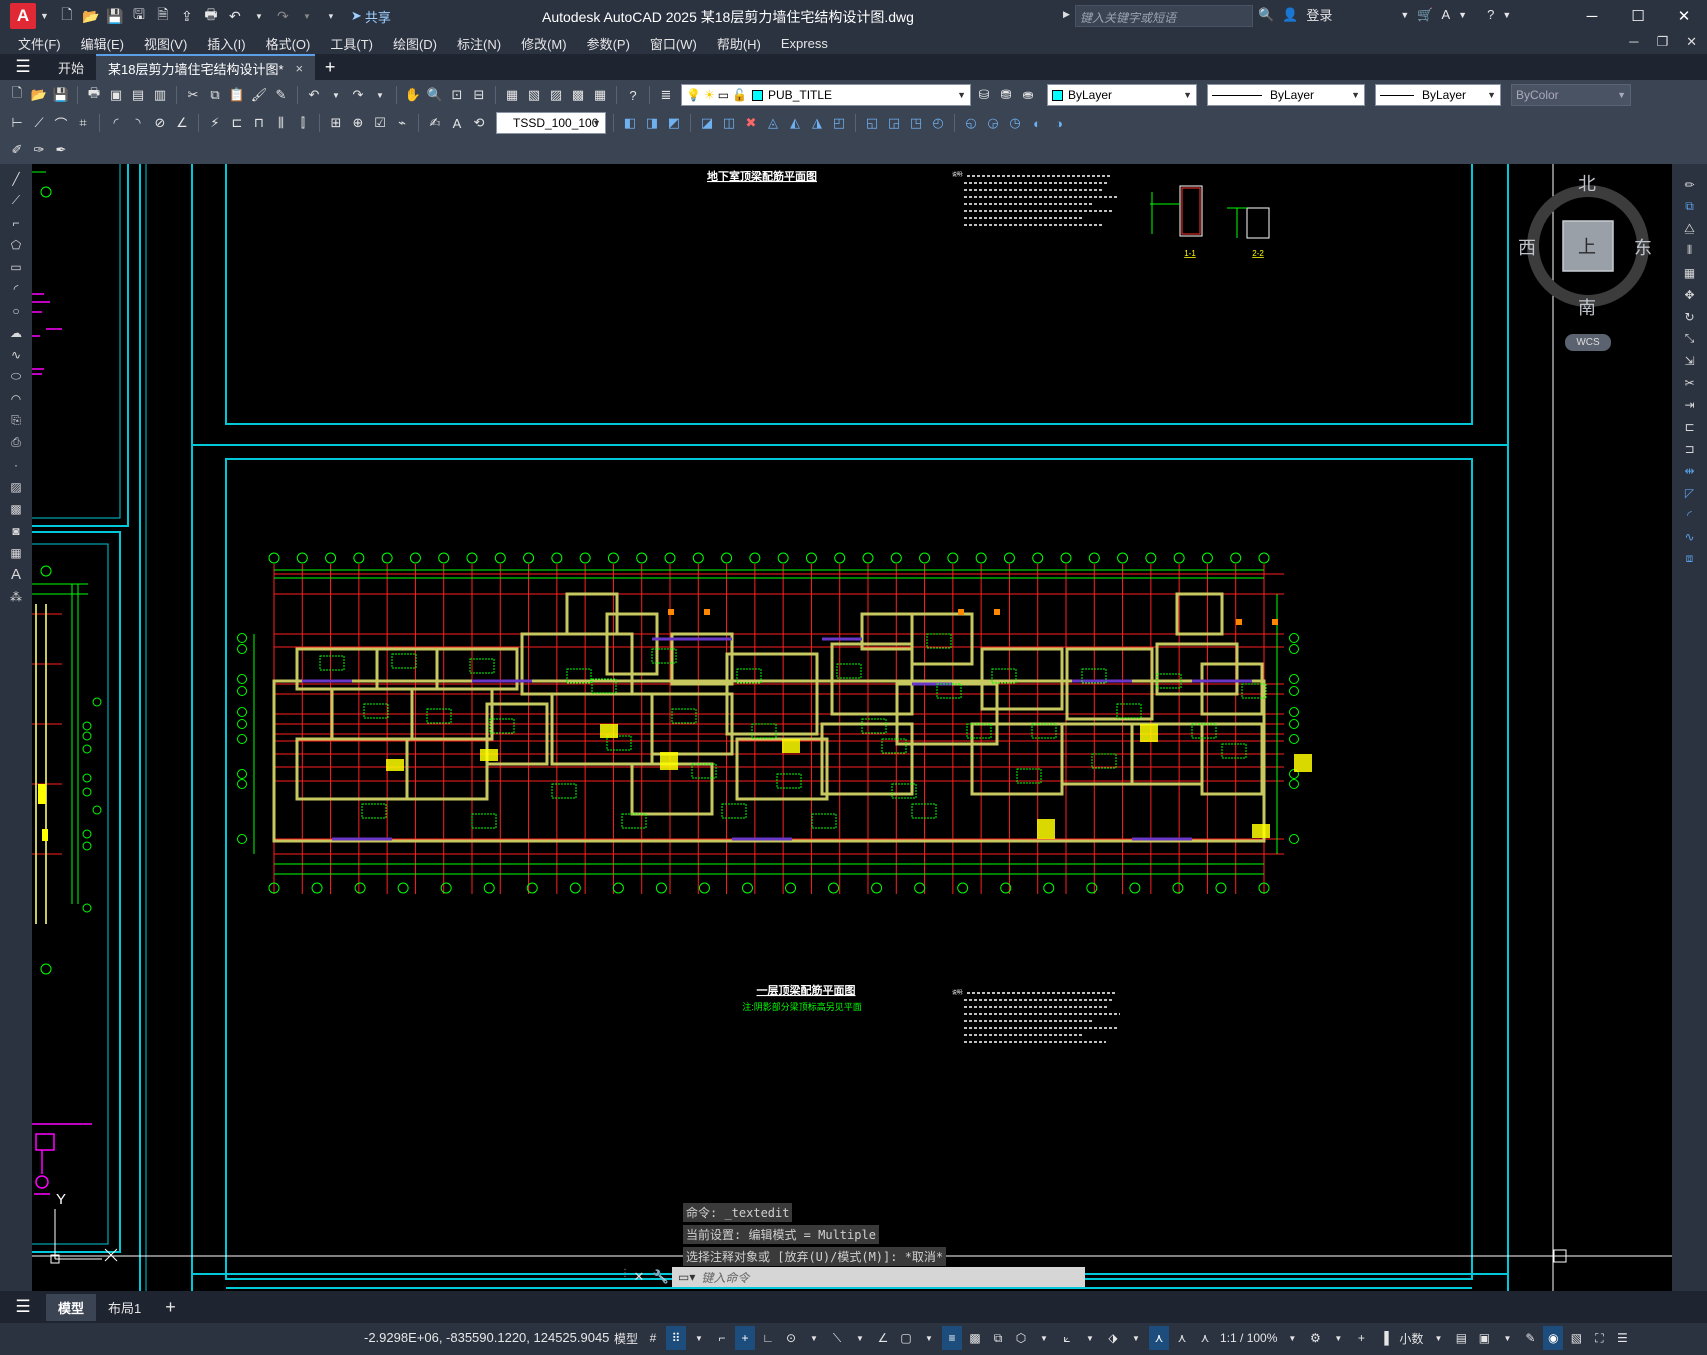 The width and height of the screenshot is (1707, 1355). What do you see at coordinates (699, 1338) in the screenshot?
I see `snap-dropdown-icon: ▼` at bounding box center [699, 1338].